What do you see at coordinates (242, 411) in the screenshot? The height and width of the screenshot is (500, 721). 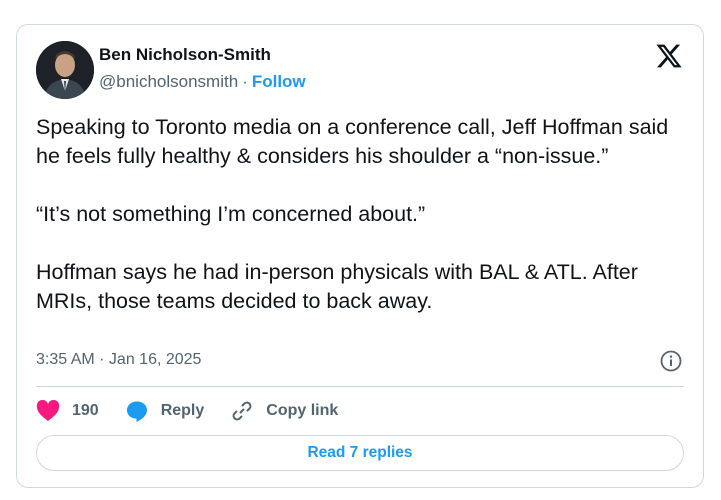 I see `link-icon` at bounding box center [242, 411].